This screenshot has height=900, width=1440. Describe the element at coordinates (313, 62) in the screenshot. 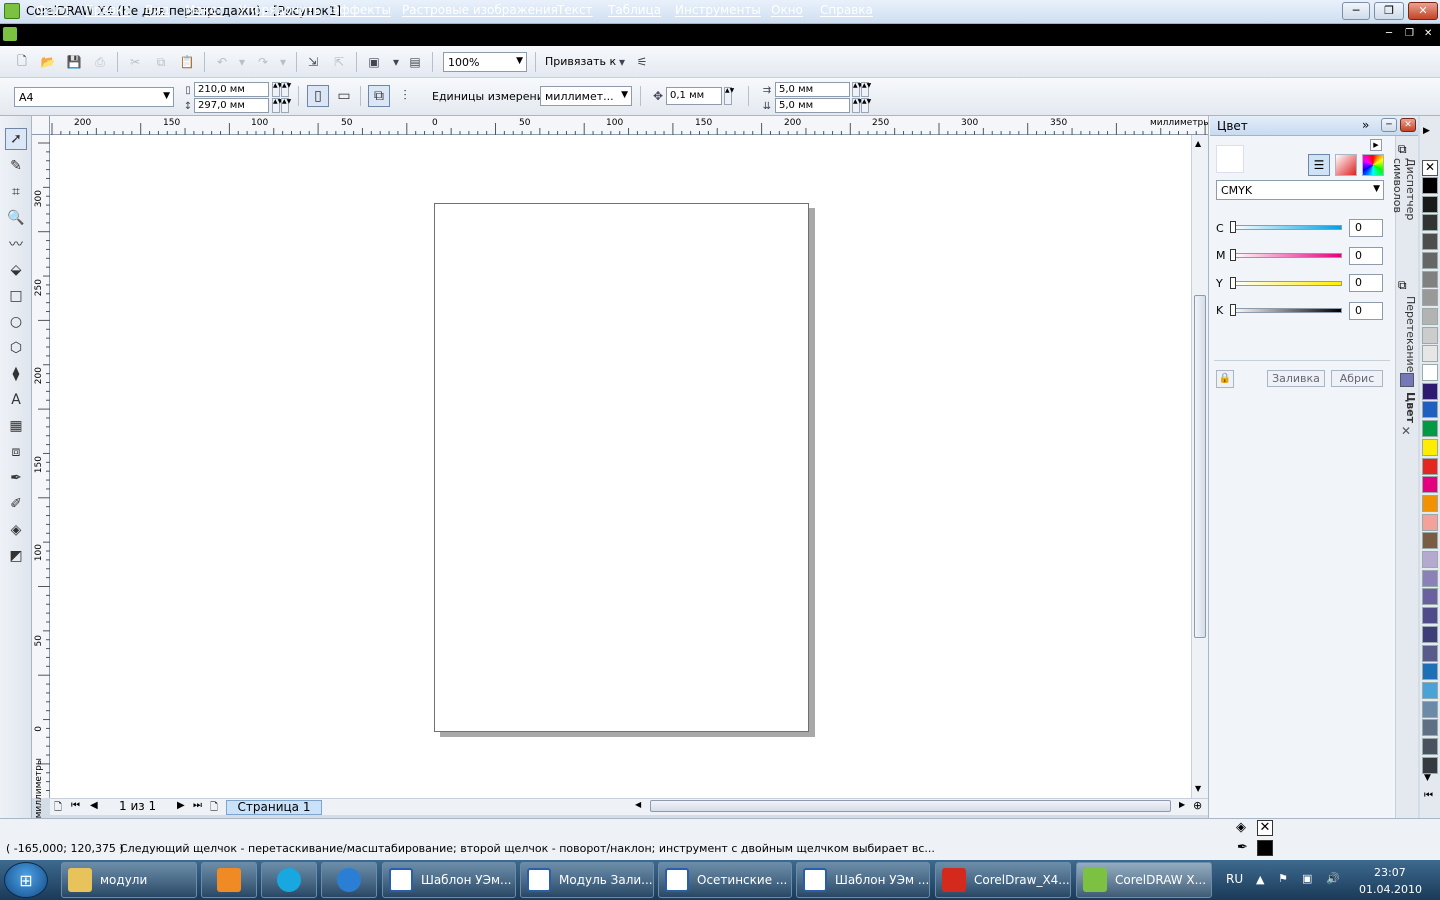

I see `import-icon: ⇲` at that location.